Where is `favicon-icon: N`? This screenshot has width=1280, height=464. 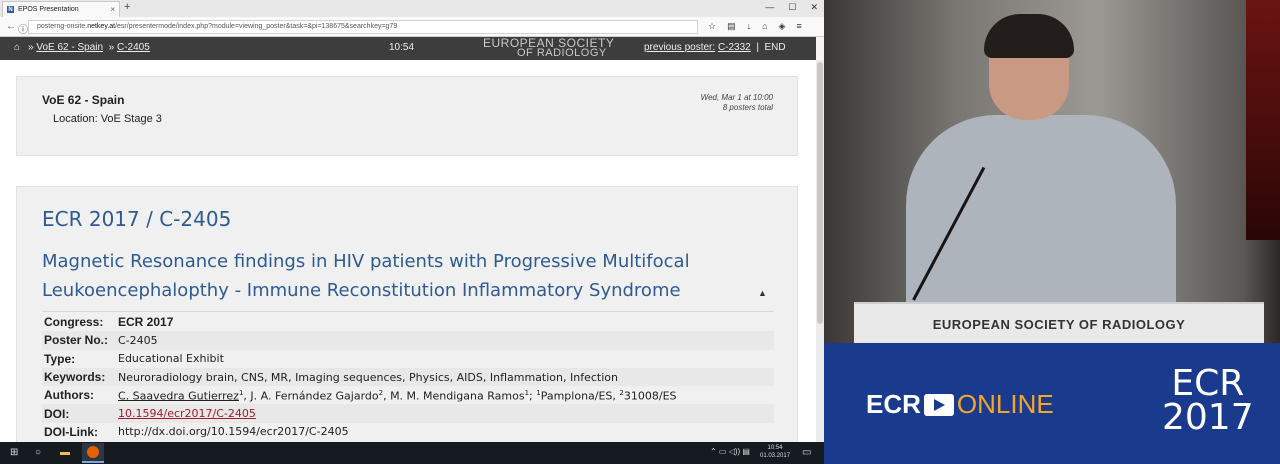 favicon-icon: N is located at coordinates (10, 9).